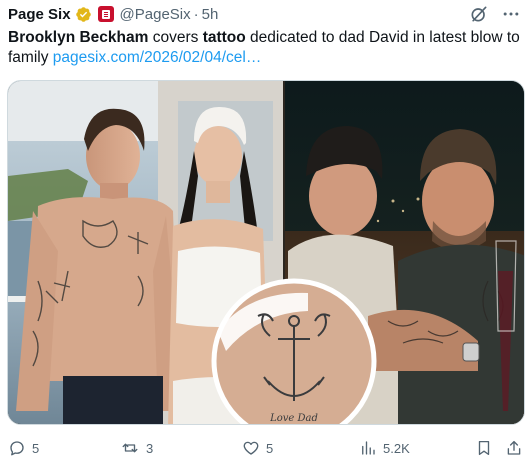 The image size is (531, 471). I want to click on like-button: 5, so click(257, 448).